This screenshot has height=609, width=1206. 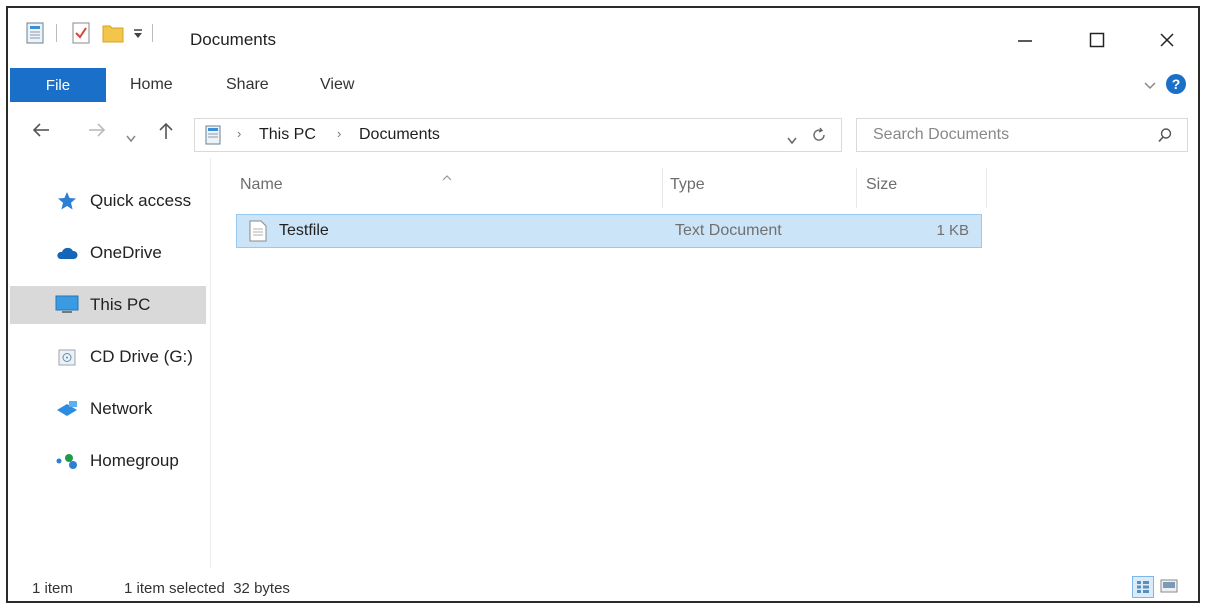 I want to click on title-divider, so click(x=152, y=33).